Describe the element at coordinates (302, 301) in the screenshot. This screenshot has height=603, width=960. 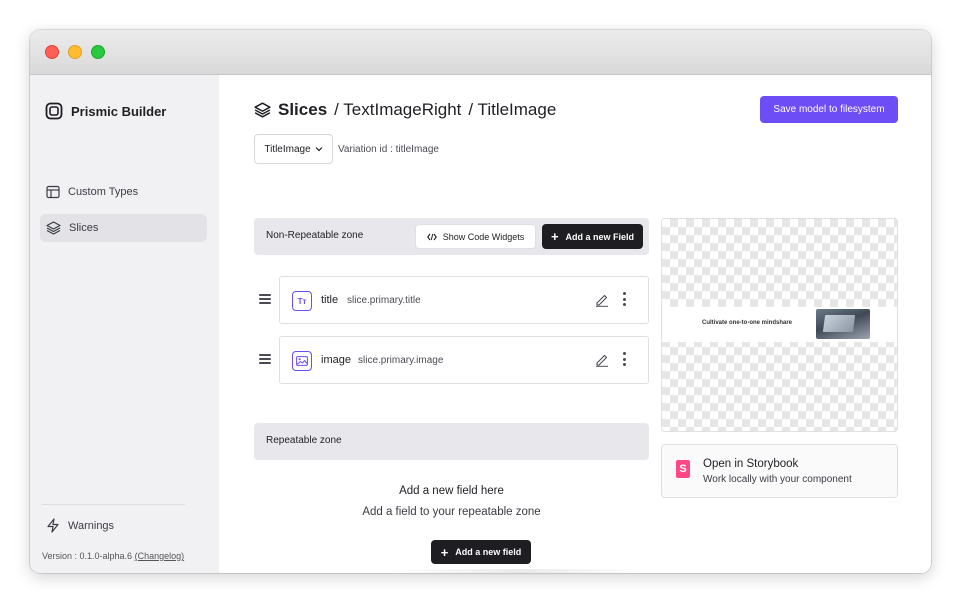
I see `rich-text-icon: Tт` at that location.